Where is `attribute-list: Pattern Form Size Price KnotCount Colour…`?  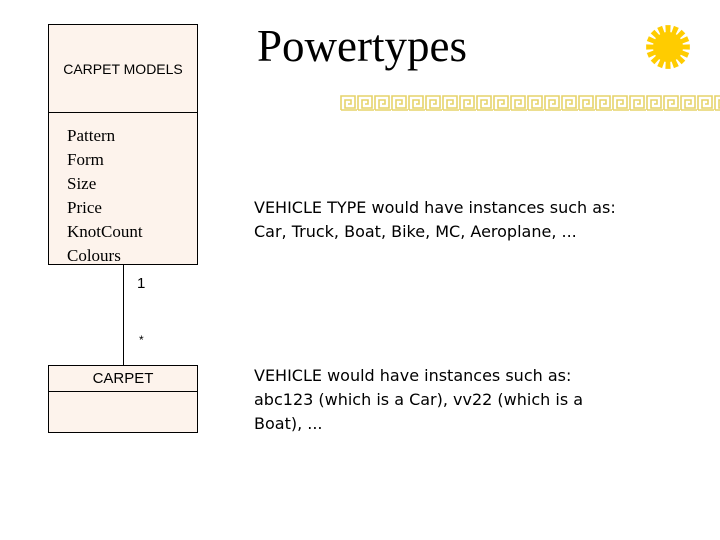 attribute-list: Pattern Form Size Price KnotCount Colour… is located at coordinates (123, 193).